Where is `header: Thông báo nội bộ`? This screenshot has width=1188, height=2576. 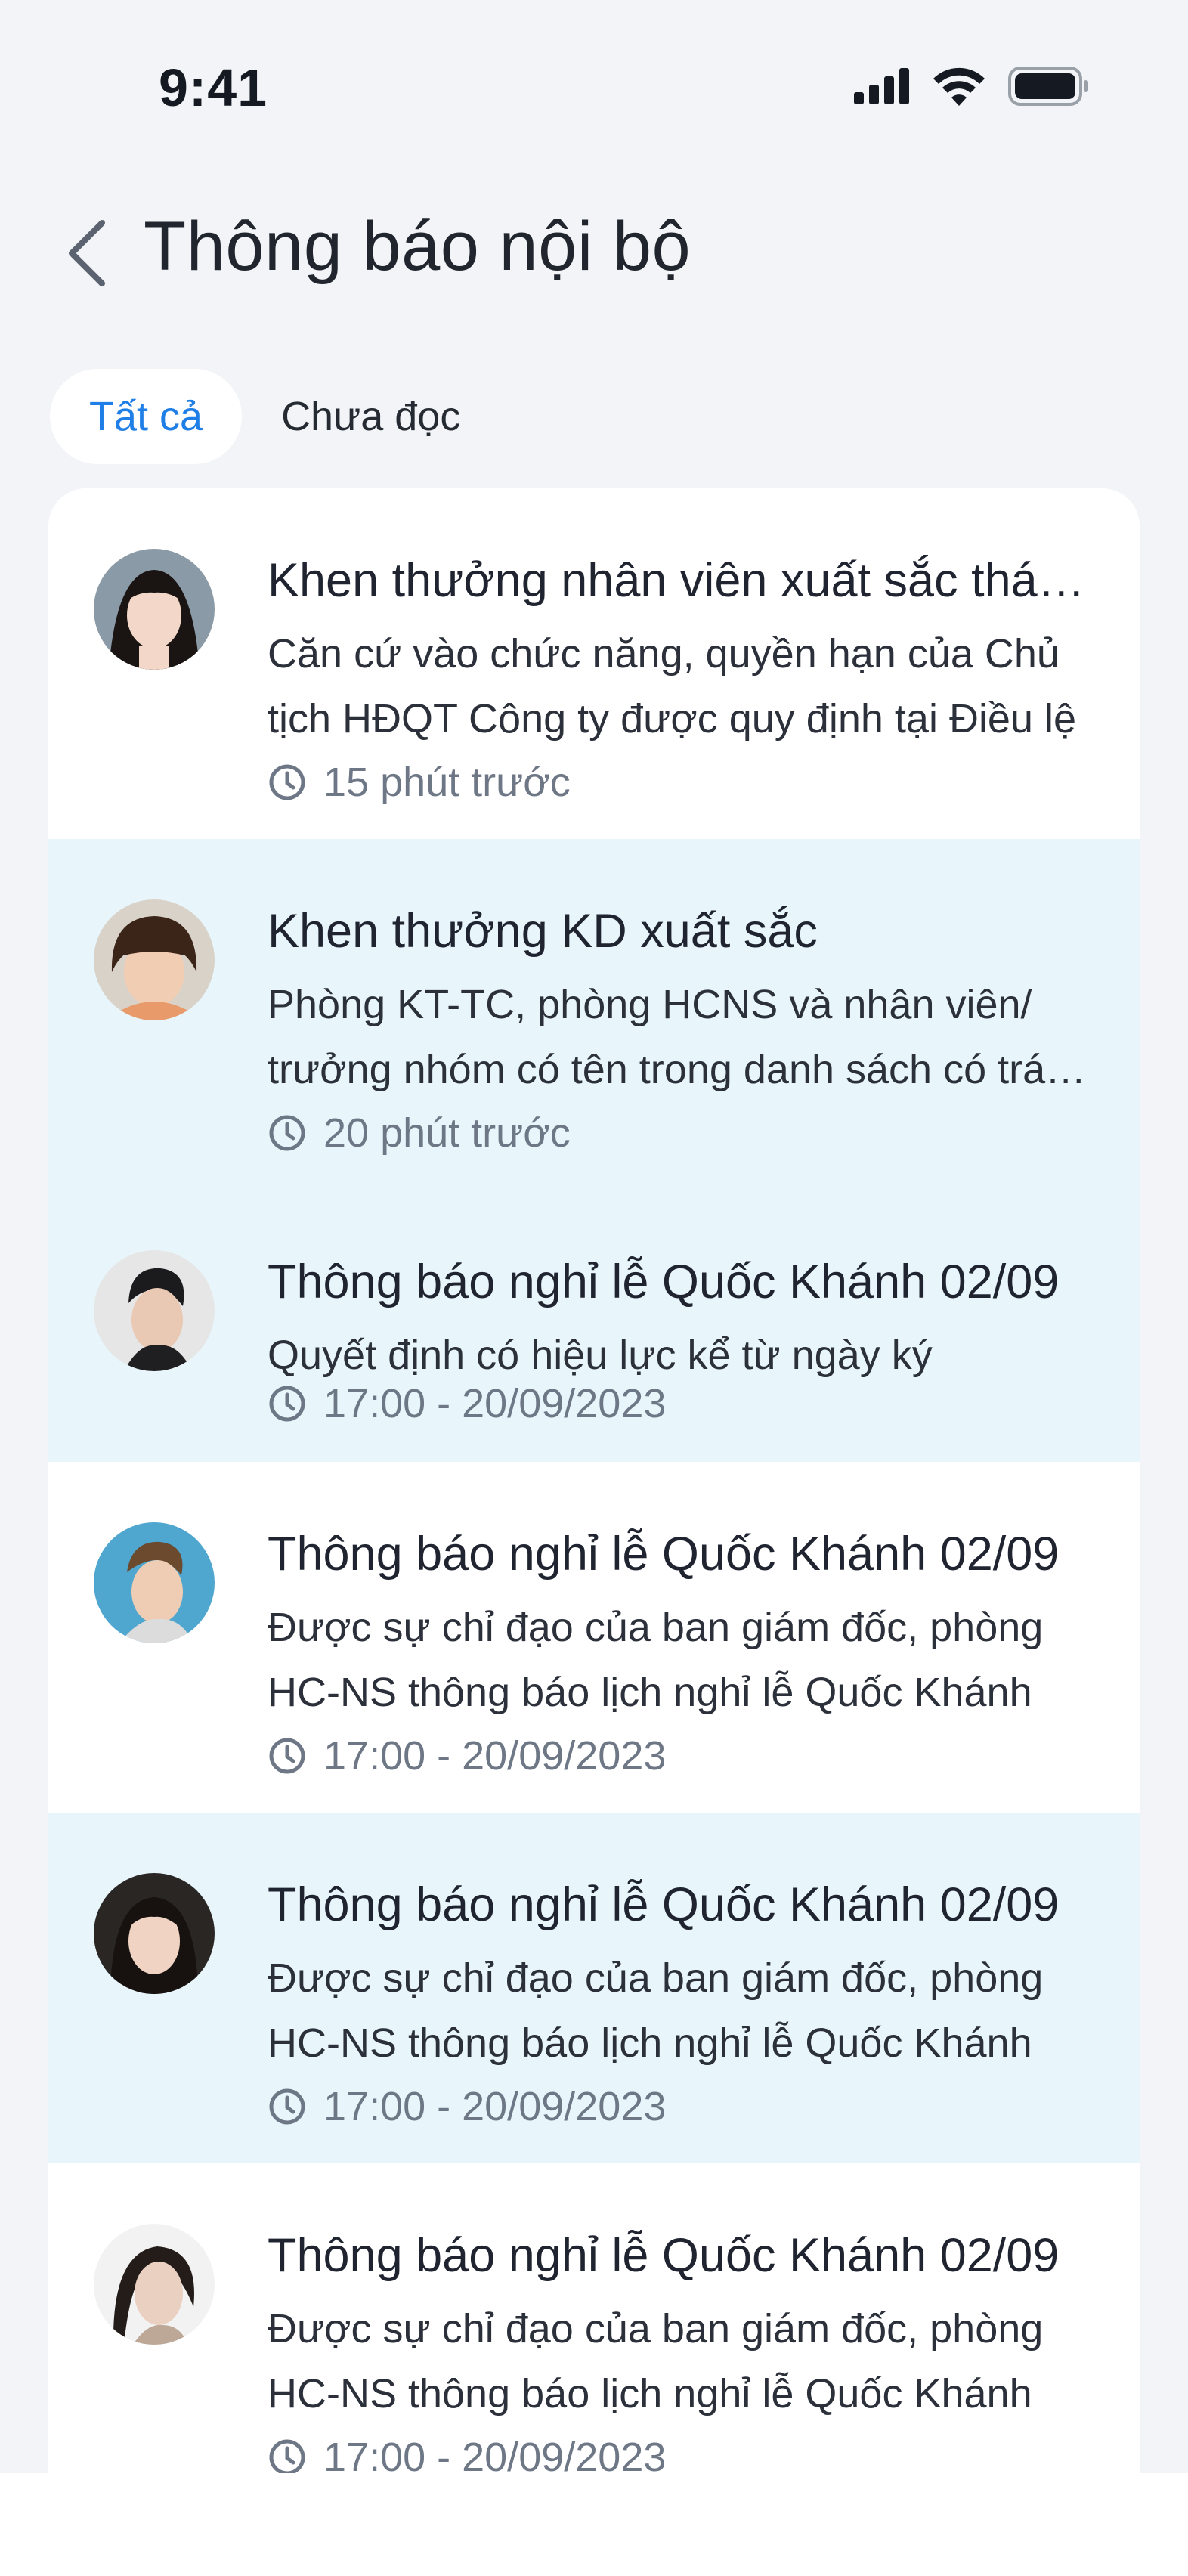
header: Thông báo nội bộ is located at coordinates (594, 249).